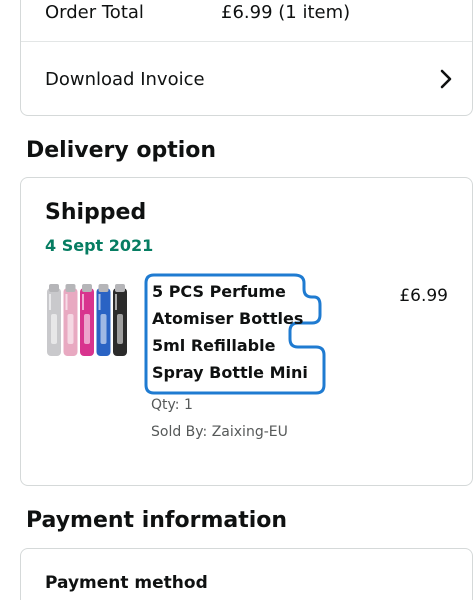 The height and width of the screenshot is (600, 474). I want to click on product-title-line: 5ml Refillable, so click(214, 345).